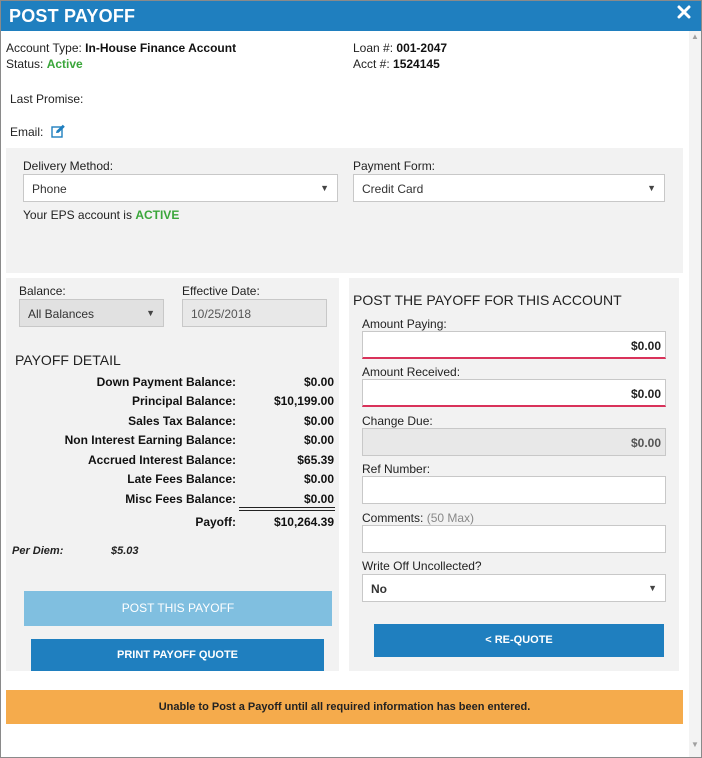 This screenshot has width=702, height=758. I want to click on row-value: $10,199.00, so click(303, 401).